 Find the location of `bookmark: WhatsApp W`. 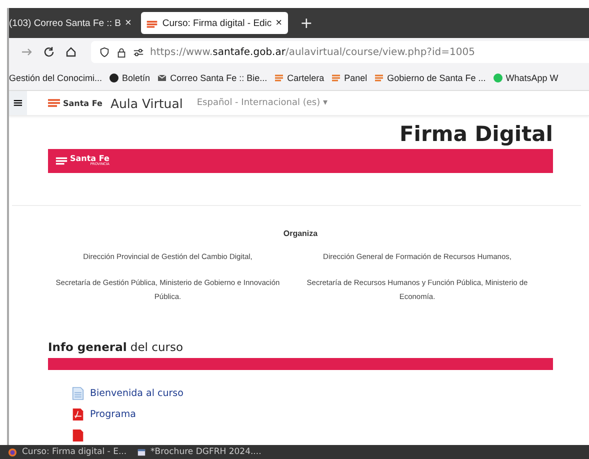

bookmark: WhatsApp W is located at coordinates (525, 78).